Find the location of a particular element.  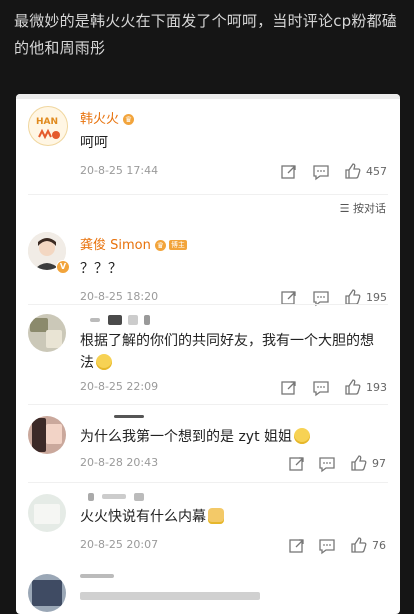

comment-text: 根据了解的你们的共同好友，我有一个大胆的想法 is located at coordinates (232, 352).